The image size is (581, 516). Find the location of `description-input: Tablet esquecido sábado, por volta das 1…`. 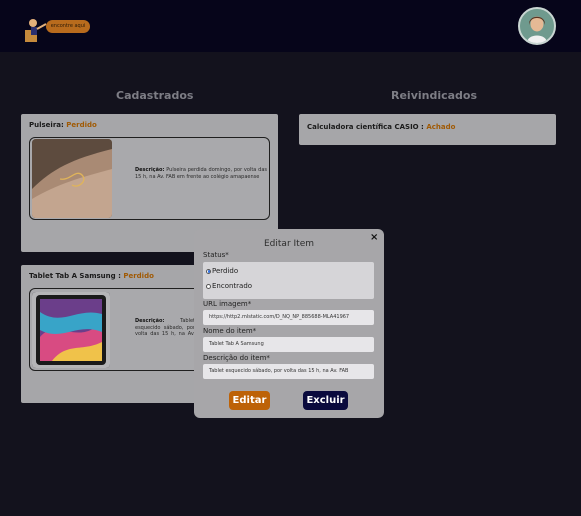

description-input: Tablet esquecido sábado, por volta das 1… is located at coordinates (288, 371).